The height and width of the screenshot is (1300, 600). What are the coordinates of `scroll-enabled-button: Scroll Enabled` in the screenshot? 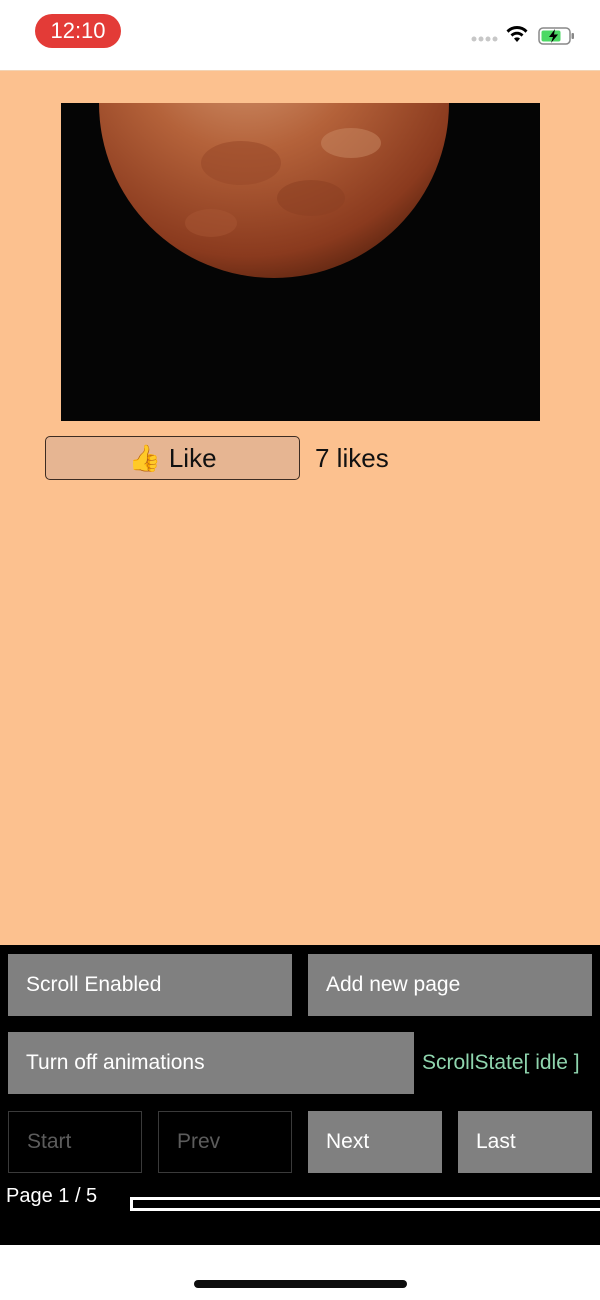 It's located at (150, 985).